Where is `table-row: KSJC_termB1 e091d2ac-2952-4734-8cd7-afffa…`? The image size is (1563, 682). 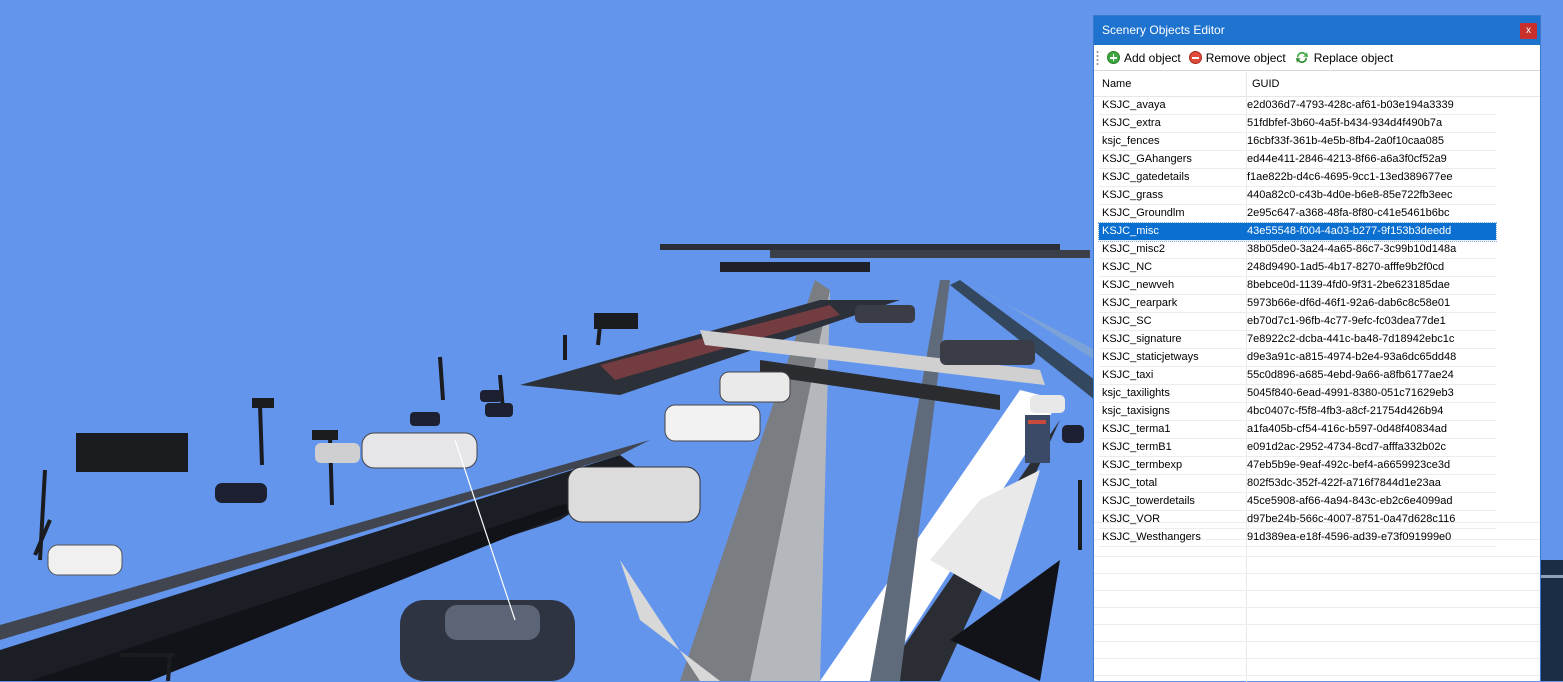
table-row: KSJC_termB1 e091d2ac-2952-4734-8cd7-afffa… is located at coordinates (1297, 448).